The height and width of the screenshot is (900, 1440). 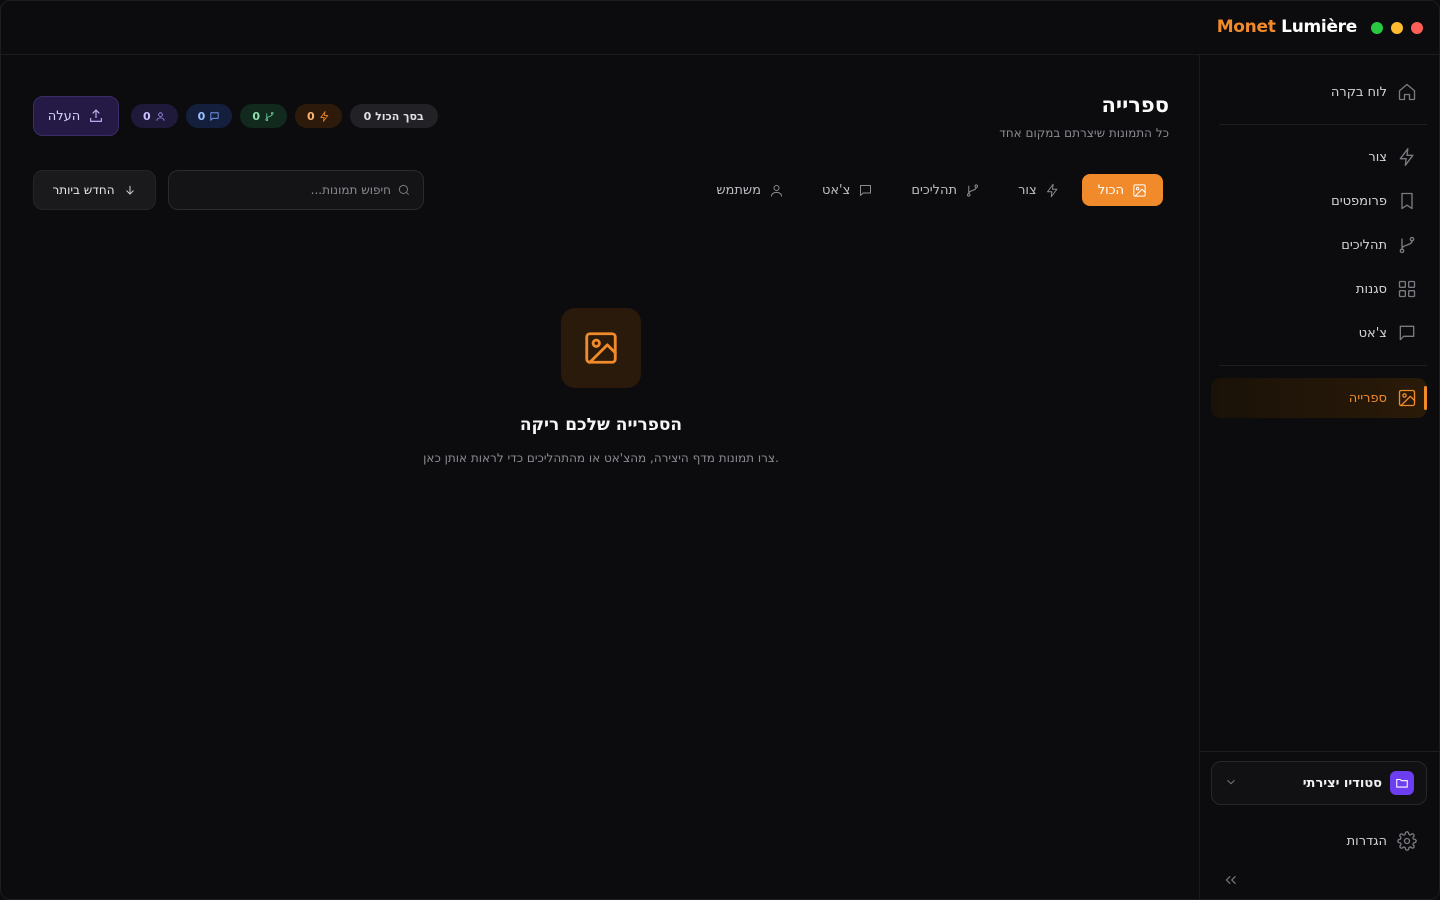 I want to click on workspace-selector: סטודיו יצירתי, so click(x=1319, y=783).